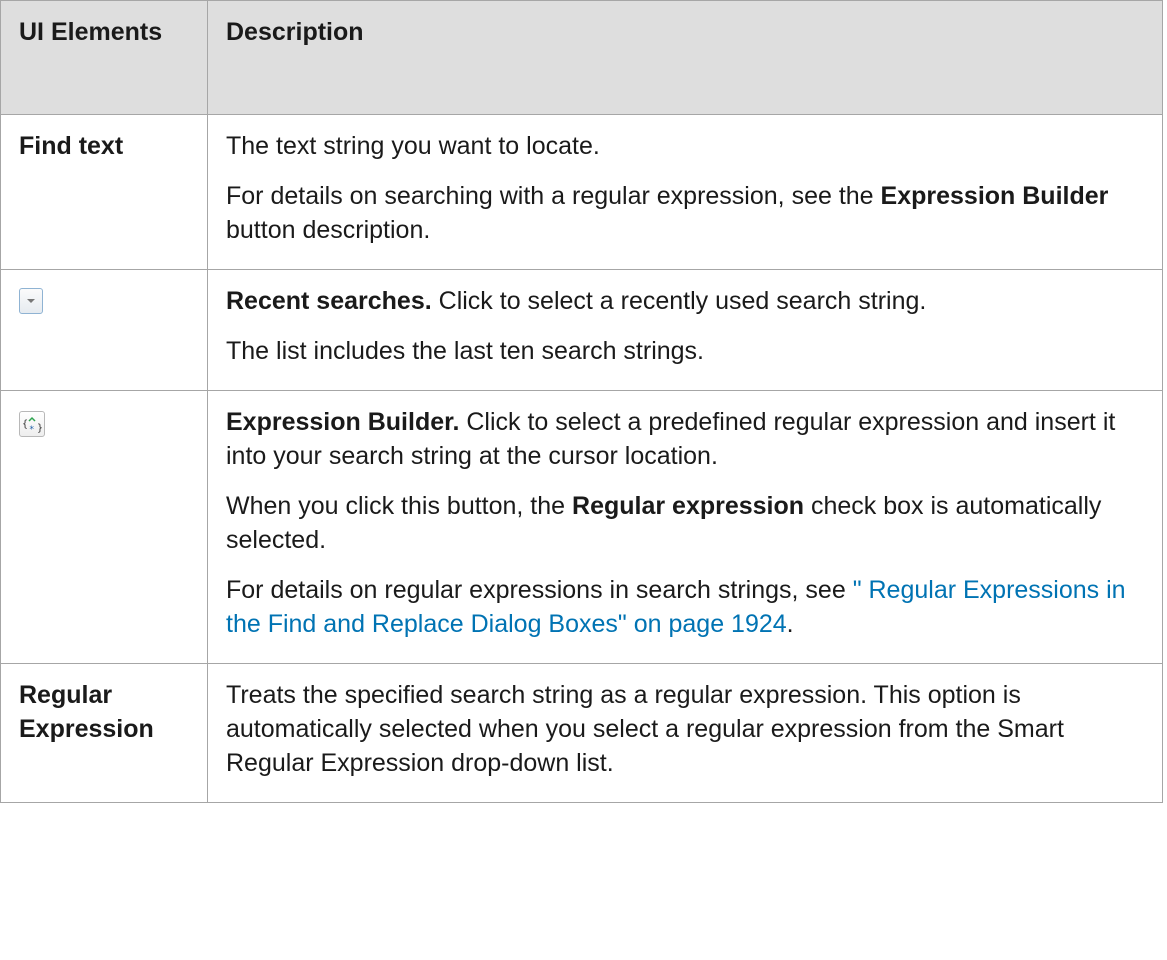  What do you see at coordinates (328, 230) in the screenshot?
I see `find-text-p2-post: button description.` at bounding box center [328, 230].